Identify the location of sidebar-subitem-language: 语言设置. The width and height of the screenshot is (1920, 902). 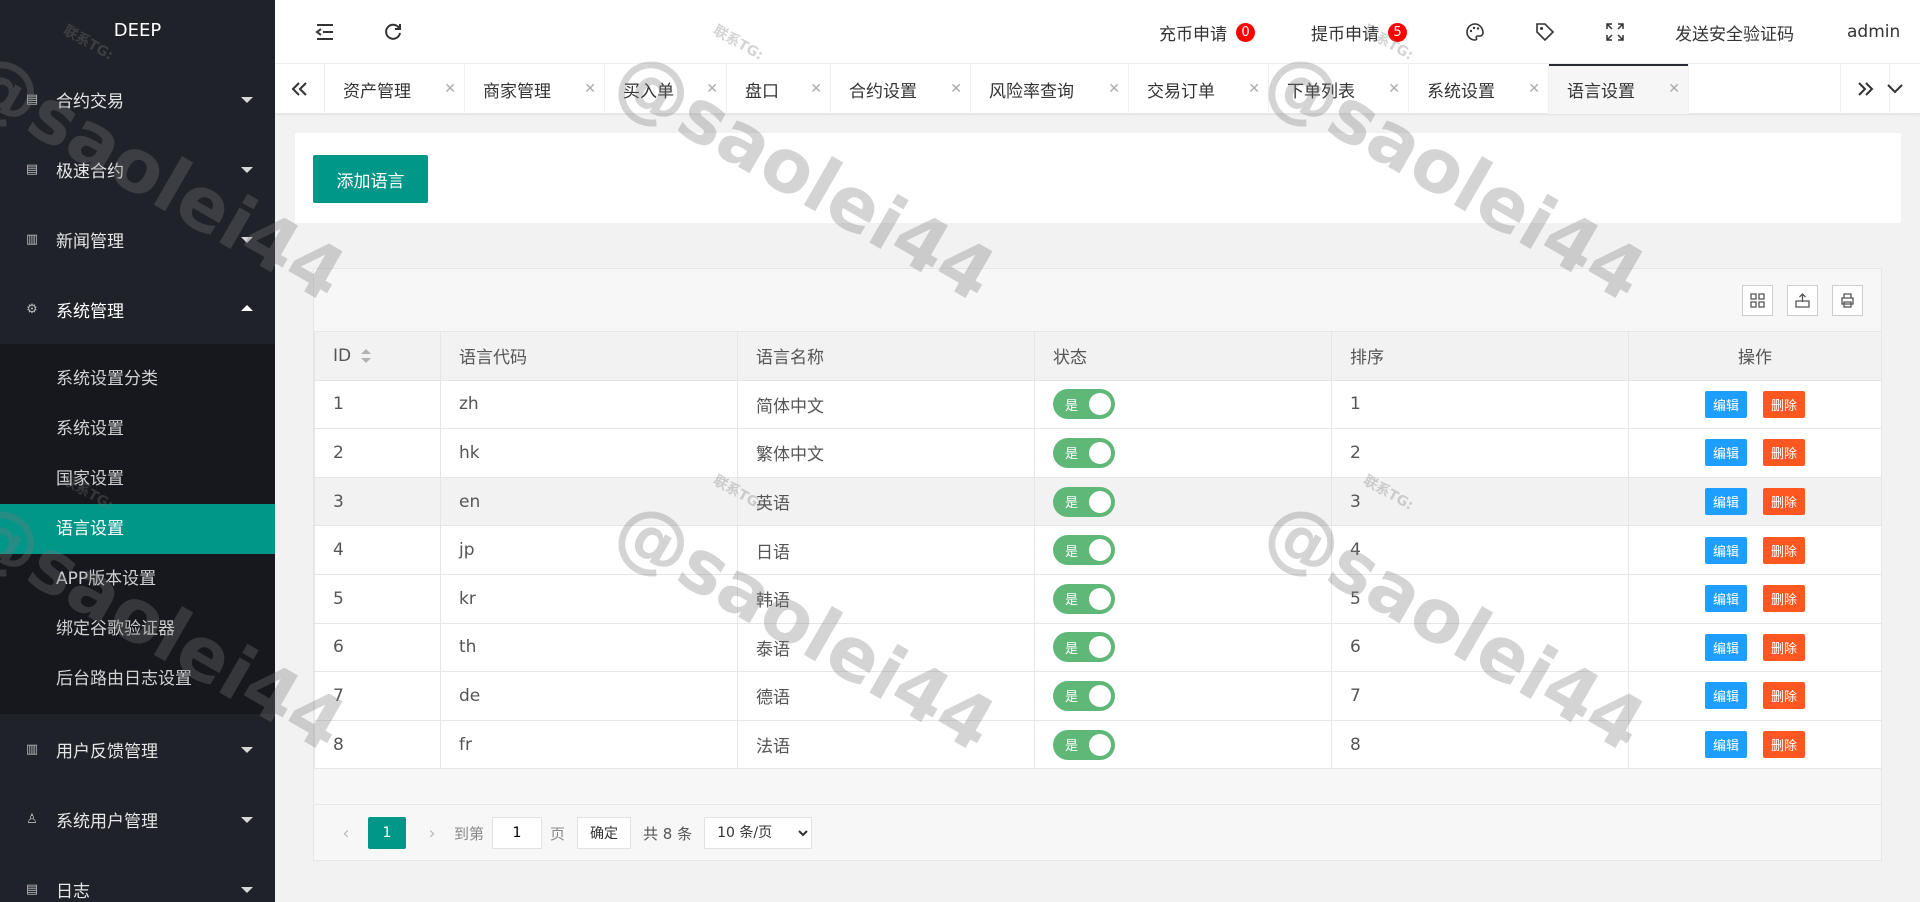
(137, 529).